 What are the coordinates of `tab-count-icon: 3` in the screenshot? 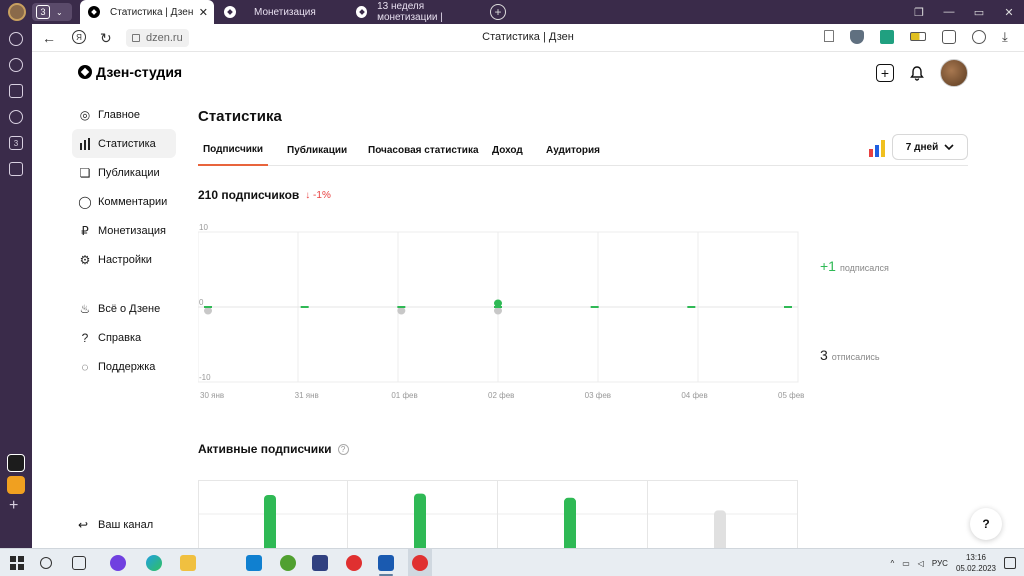 It's located at (16, 143).